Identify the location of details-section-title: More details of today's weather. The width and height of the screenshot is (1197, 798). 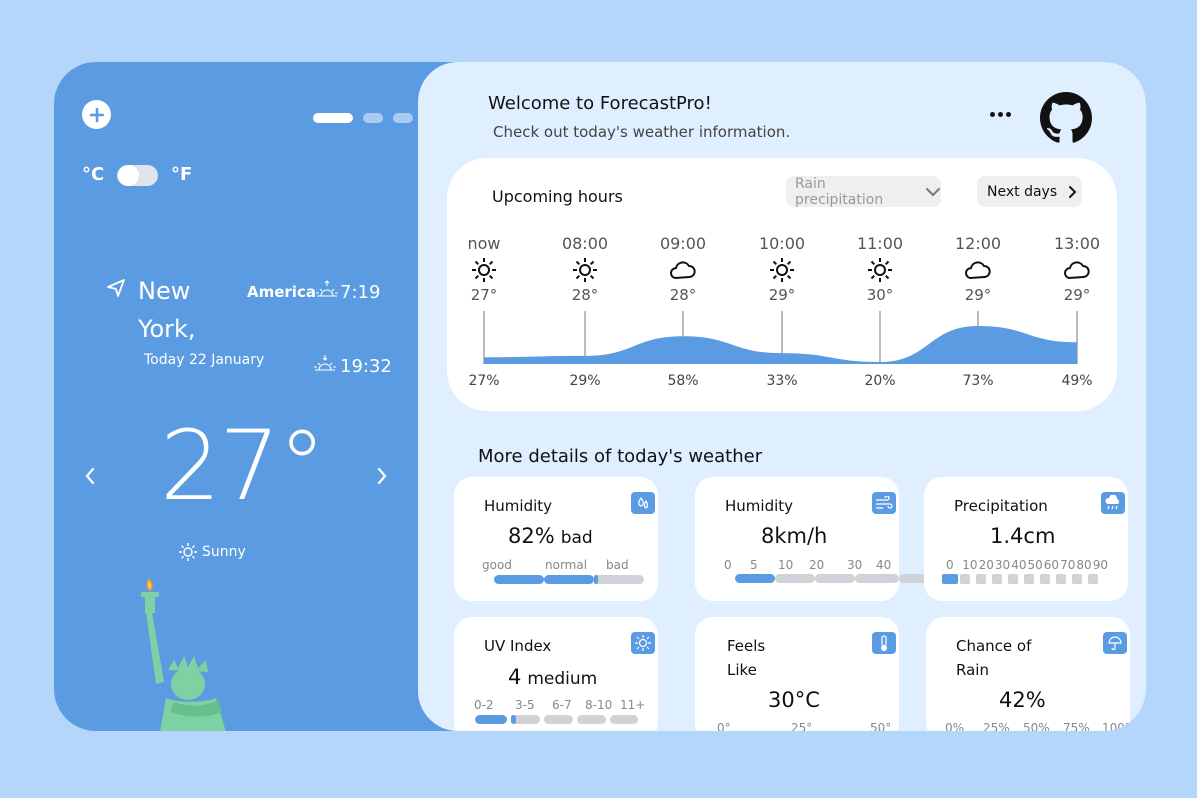
(620, 456).